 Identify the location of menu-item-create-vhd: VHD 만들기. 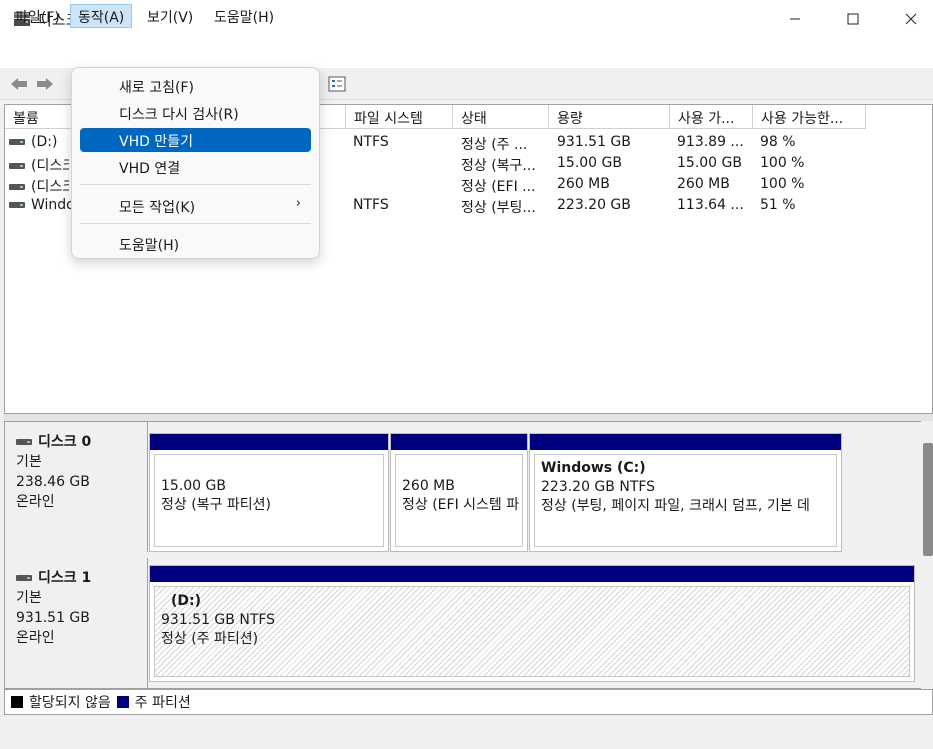
(195, 140).